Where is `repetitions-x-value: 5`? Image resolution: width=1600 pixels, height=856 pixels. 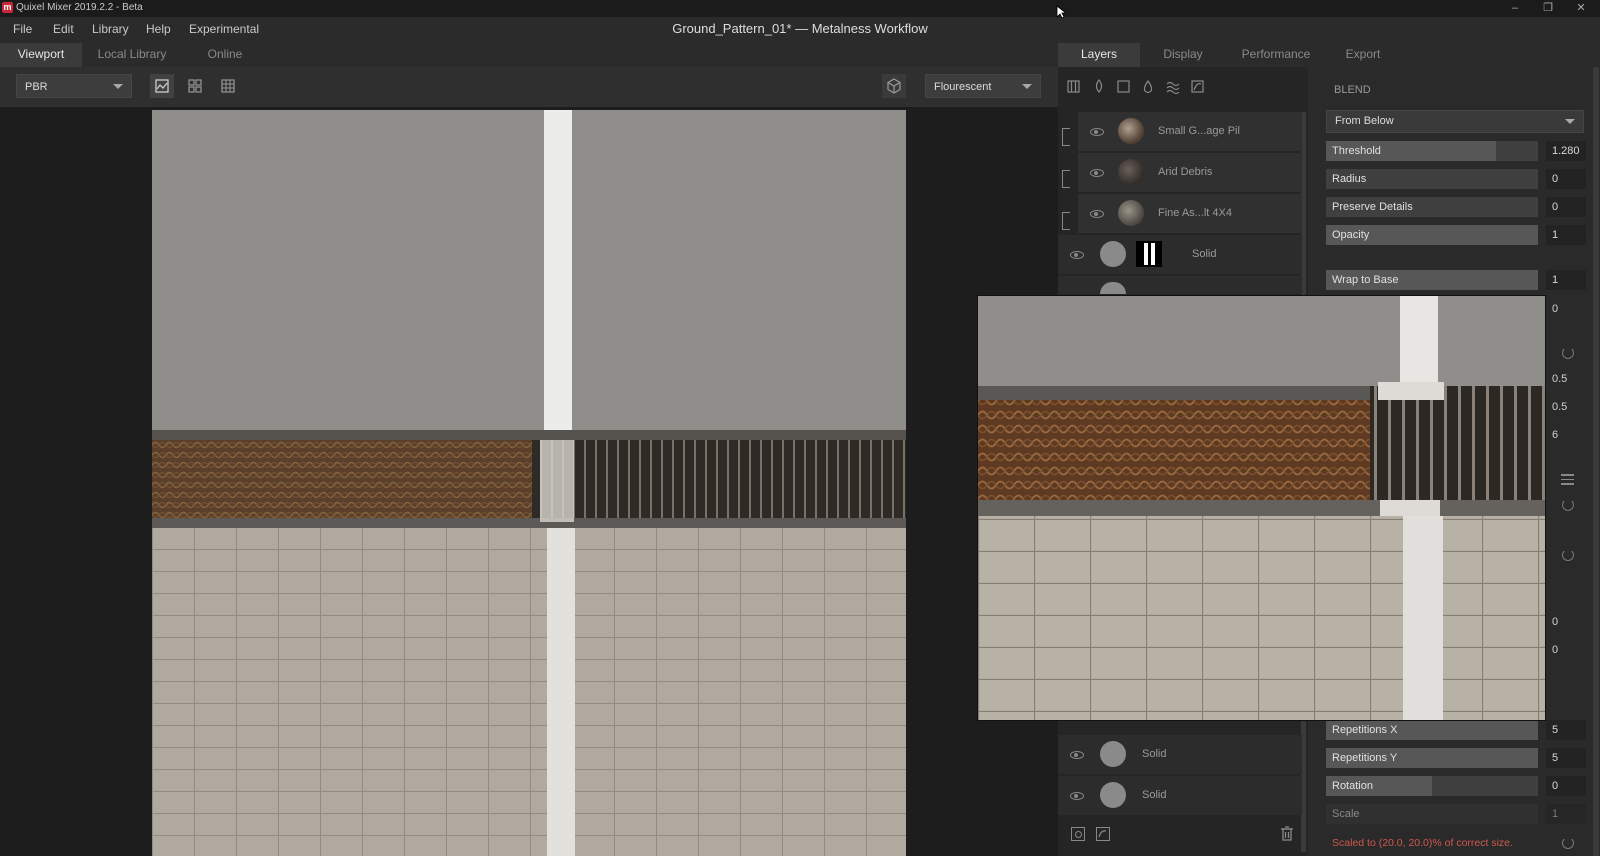
repetitions-x-value: 5 is located at coordinates (1566, 730).